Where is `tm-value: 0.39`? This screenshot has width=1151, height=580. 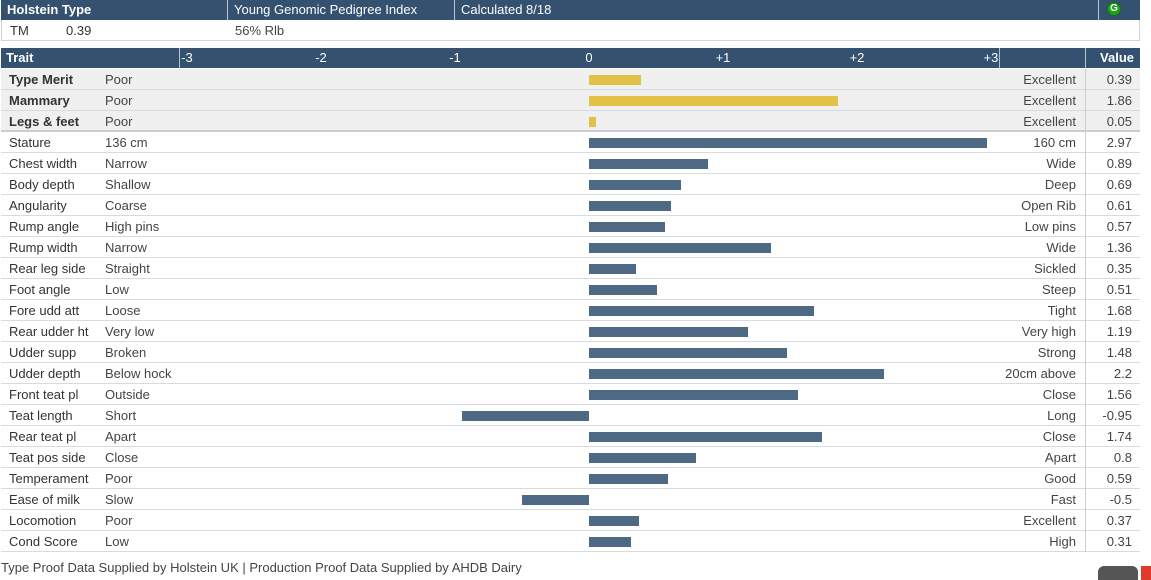 tm-value: 0.39 is located at coordinates (79, 30).